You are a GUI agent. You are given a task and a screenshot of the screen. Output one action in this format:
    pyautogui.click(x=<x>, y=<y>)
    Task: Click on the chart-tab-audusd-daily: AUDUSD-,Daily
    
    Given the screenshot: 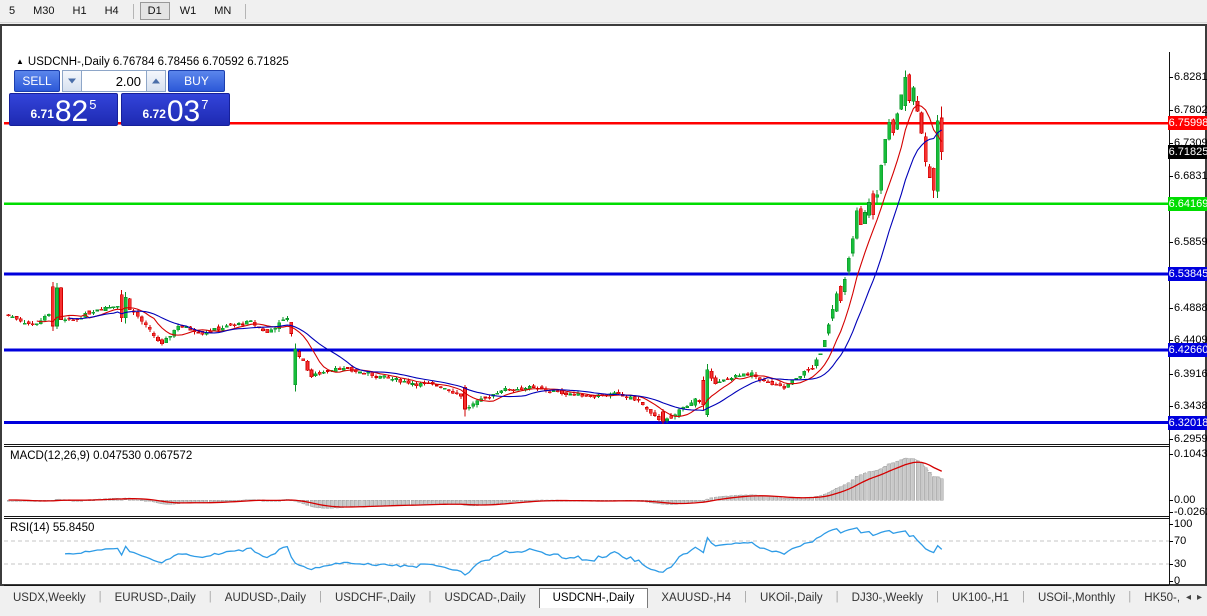 What is the action you would take?
    pyautogui.click(x=265, y=597)
    